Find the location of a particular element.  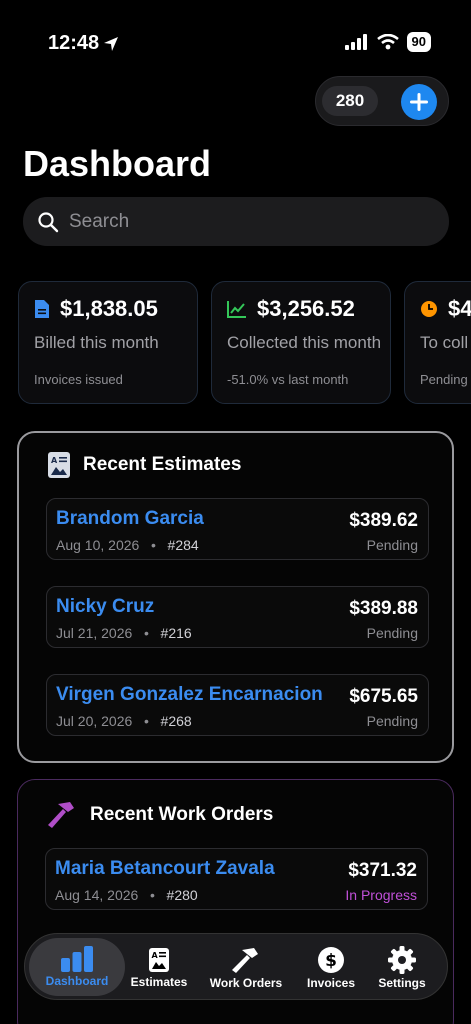

row-number: #284 is located at coordinates (183, 545).